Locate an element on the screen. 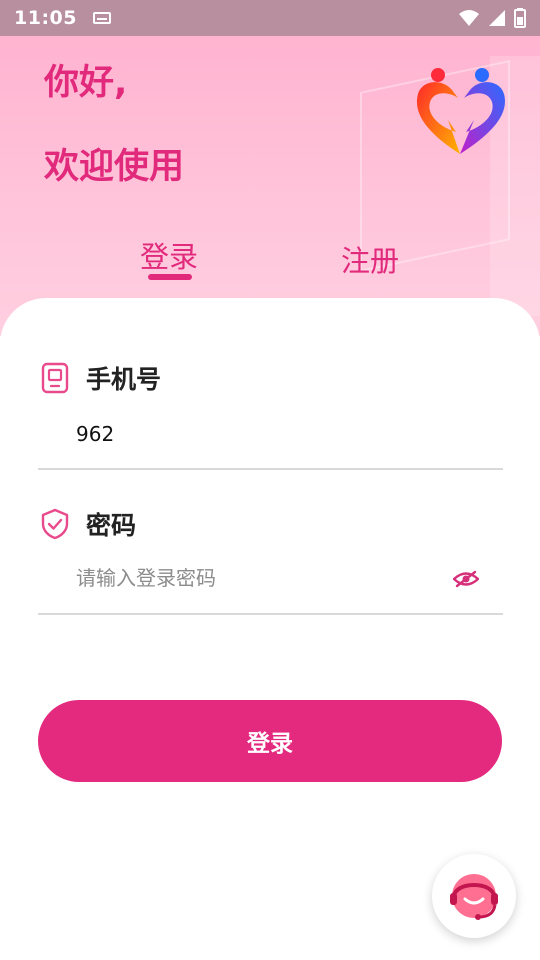  customer-service-icon is located at coordinates (474, 897).